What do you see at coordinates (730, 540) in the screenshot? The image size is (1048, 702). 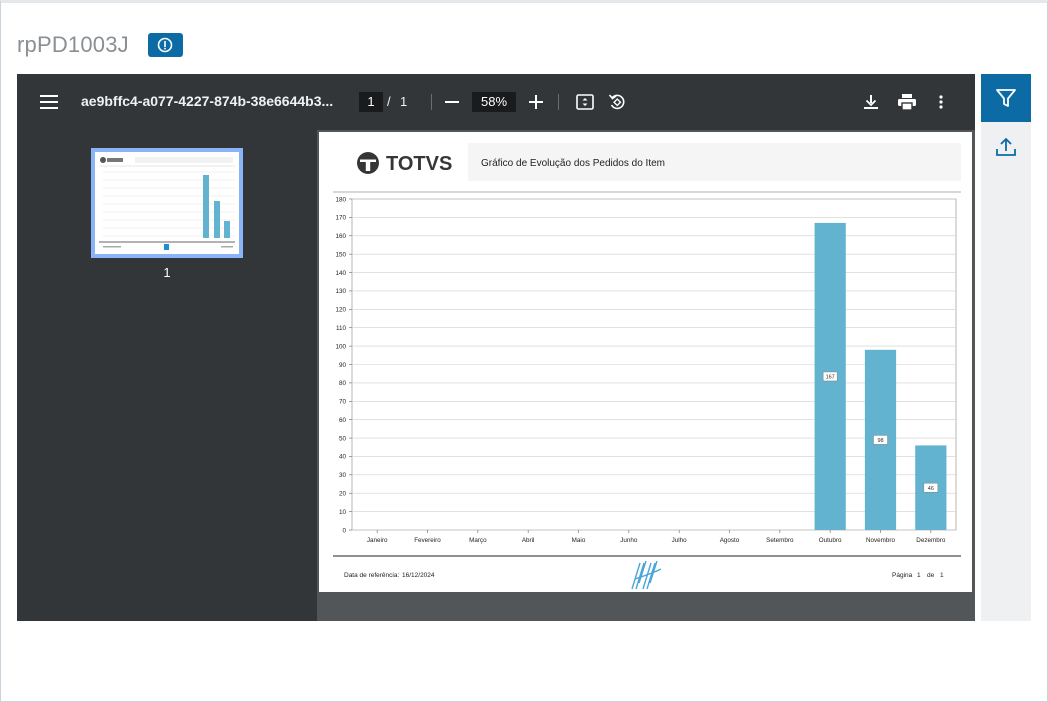 I see `x-tick-label: Agosto` at bounding box center [730, 540].